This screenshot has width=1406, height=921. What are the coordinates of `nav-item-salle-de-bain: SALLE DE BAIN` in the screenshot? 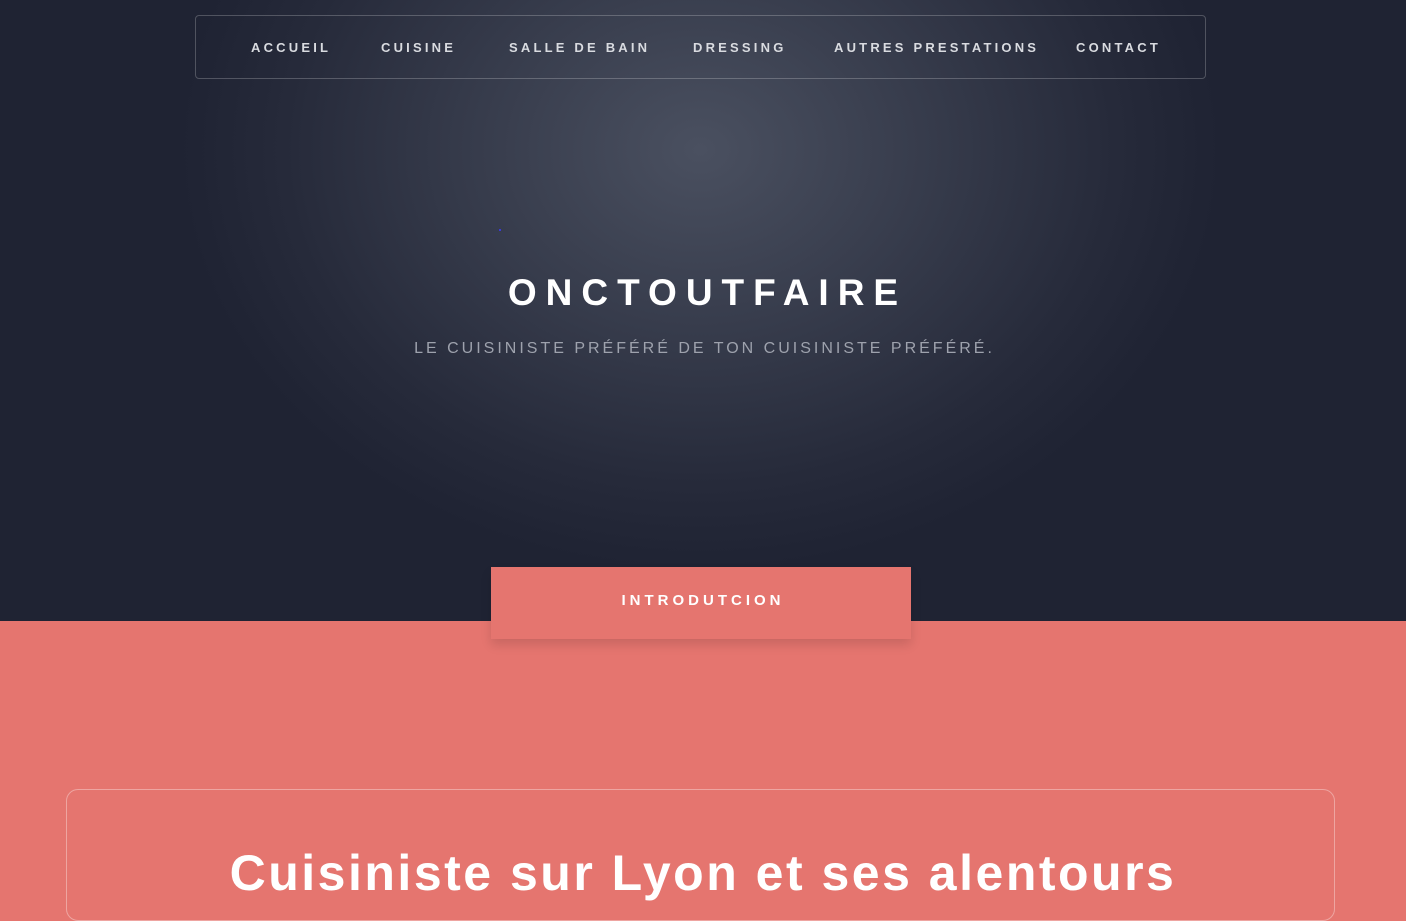 It's located at (579, 47).